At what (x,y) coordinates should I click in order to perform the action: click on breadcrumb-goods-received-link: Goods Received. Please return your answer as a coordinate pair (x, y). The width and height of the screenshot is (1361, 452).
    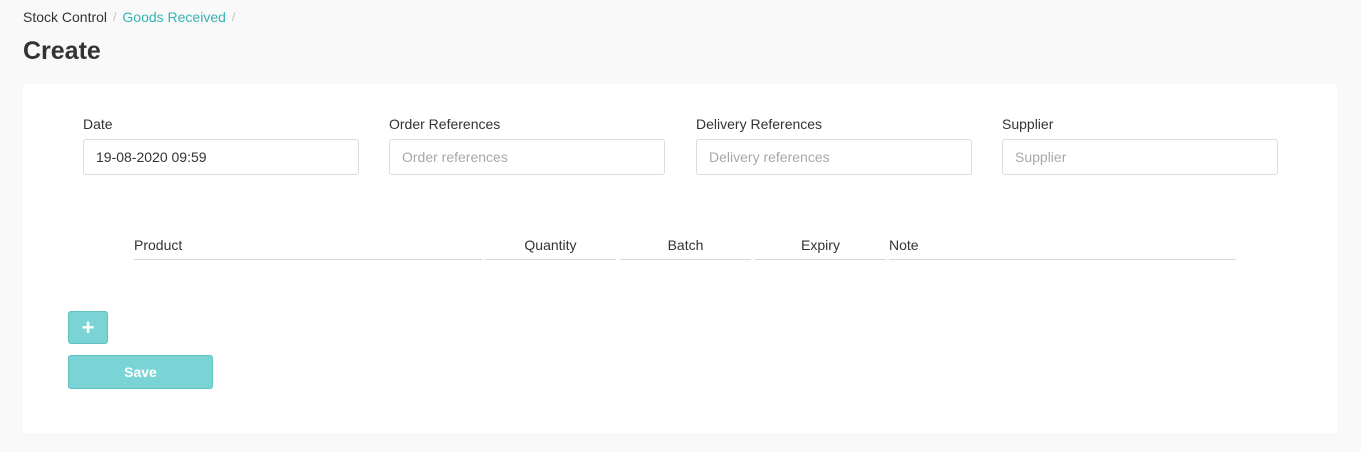
    Looking at the image, I should click on (174, 17).